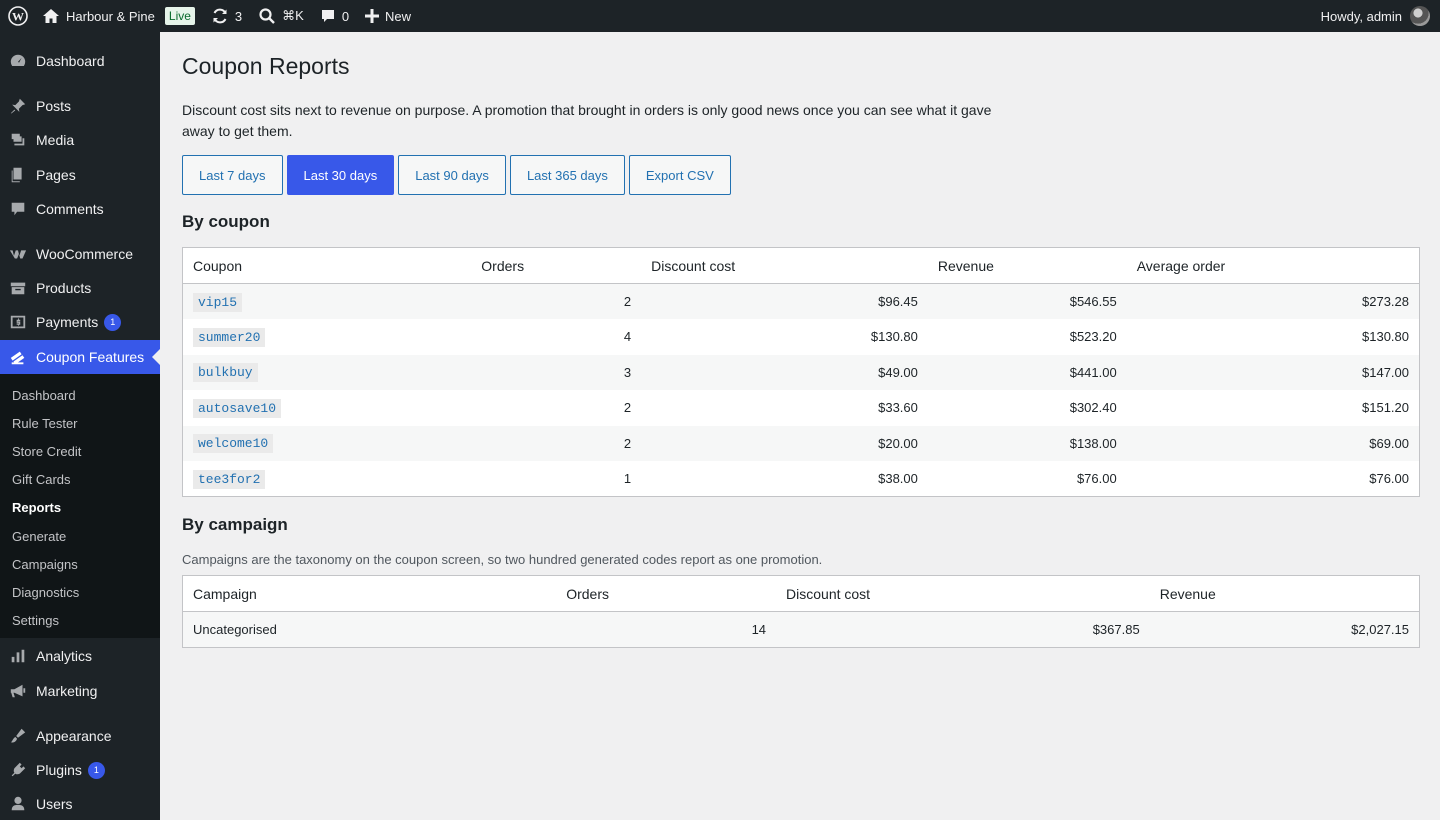 The image size is (1440, 820). What do you see at coordinates (372, 16) in the screenshot?
I see `plus-icon` at bounding box center [372, 16].